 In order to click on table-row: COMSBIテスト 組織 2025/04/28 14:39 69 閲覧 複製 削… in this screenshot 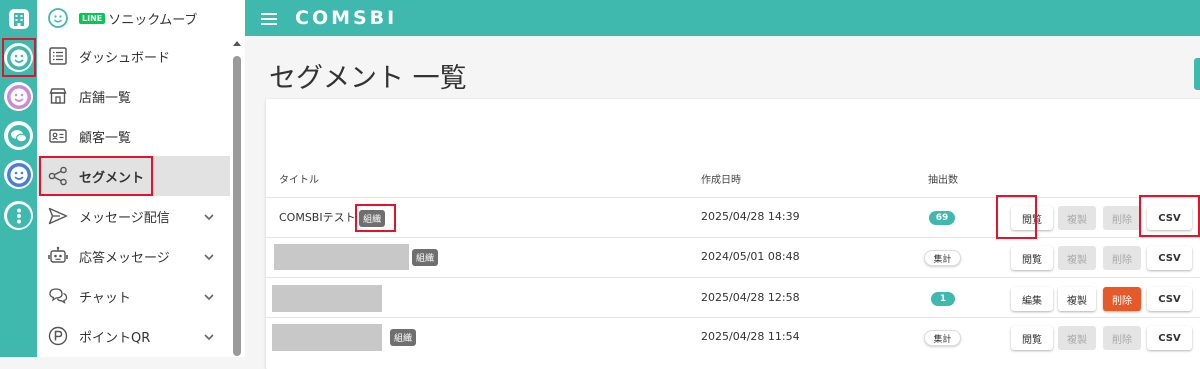, I will do `click(733, 217)`.